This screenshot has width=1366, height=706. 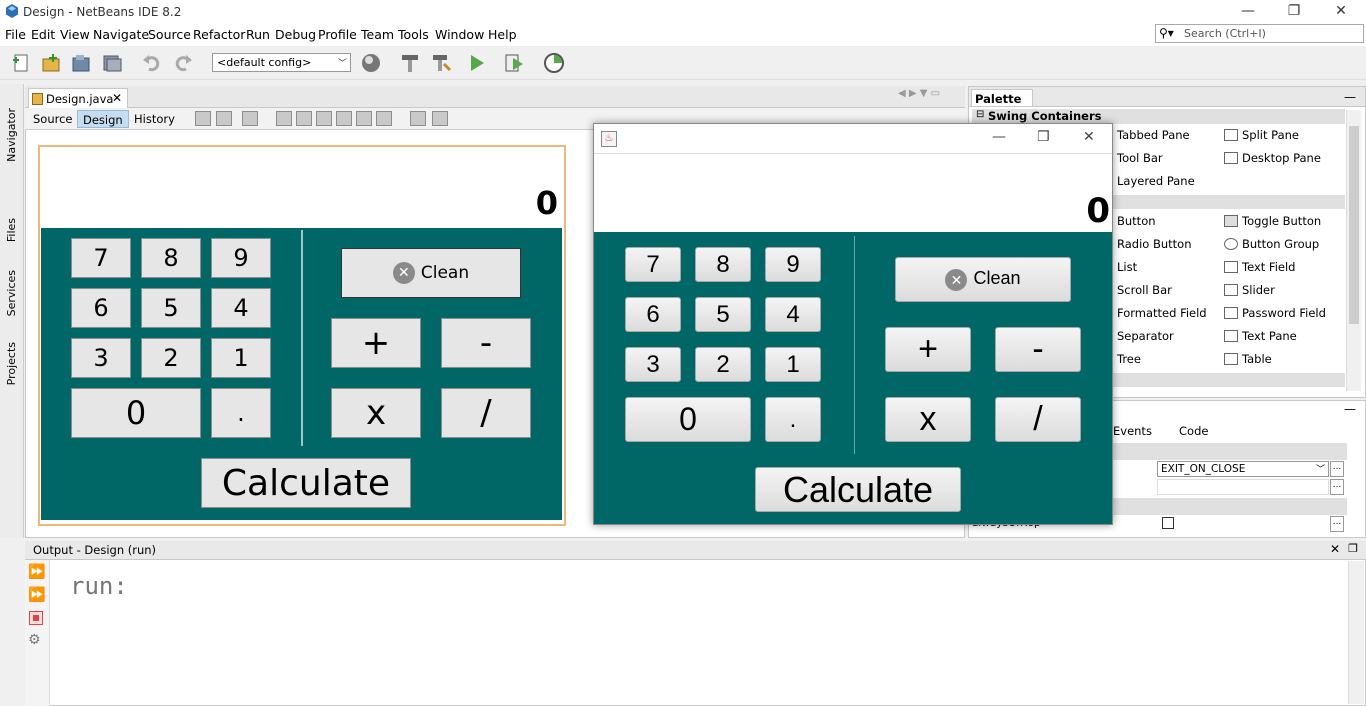 What do you see at coordinates (11, 293) in the screenshot?
I see `sidebar-item-services: Services` at bounding box center [11, 293].